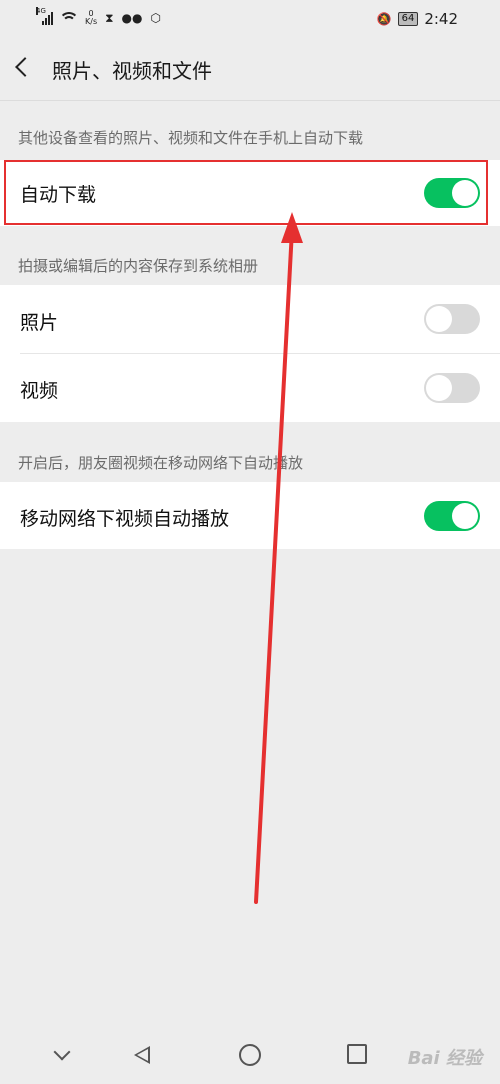  What do you see at coordinates (444, 1058) in the screenshot?
I see `baidu-jingyan-watermark: Bai 经验` at bounding box center [444, 1058].